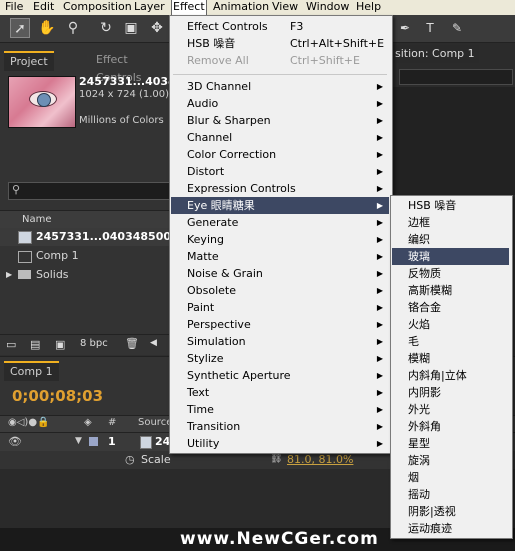 The height and width of the screenshot is (551, 515). I want to click on submenu-item: 内阴影, so click(450, 392).